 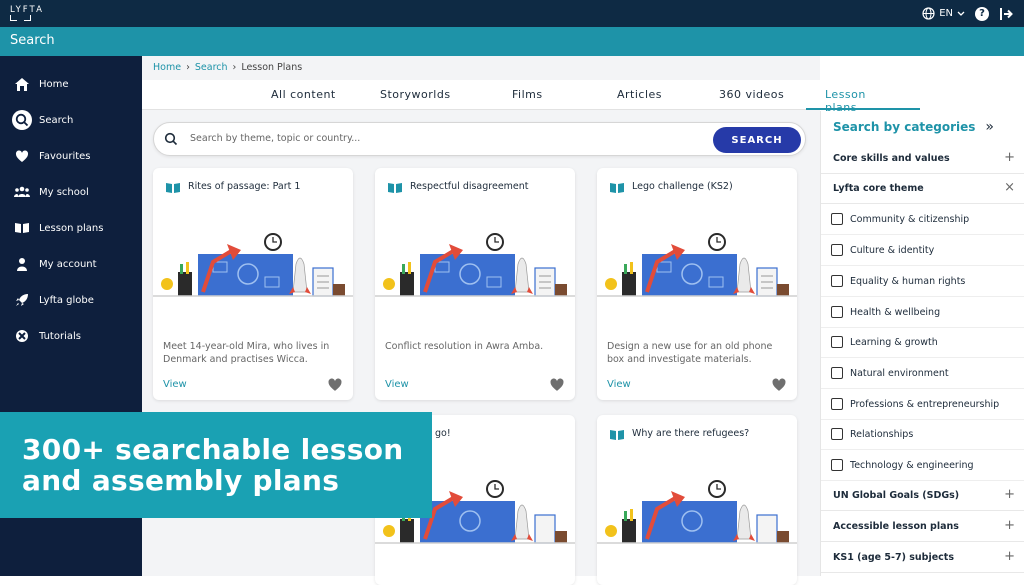 I want to click on close-icon: ×, so click(x=1009, y=187).